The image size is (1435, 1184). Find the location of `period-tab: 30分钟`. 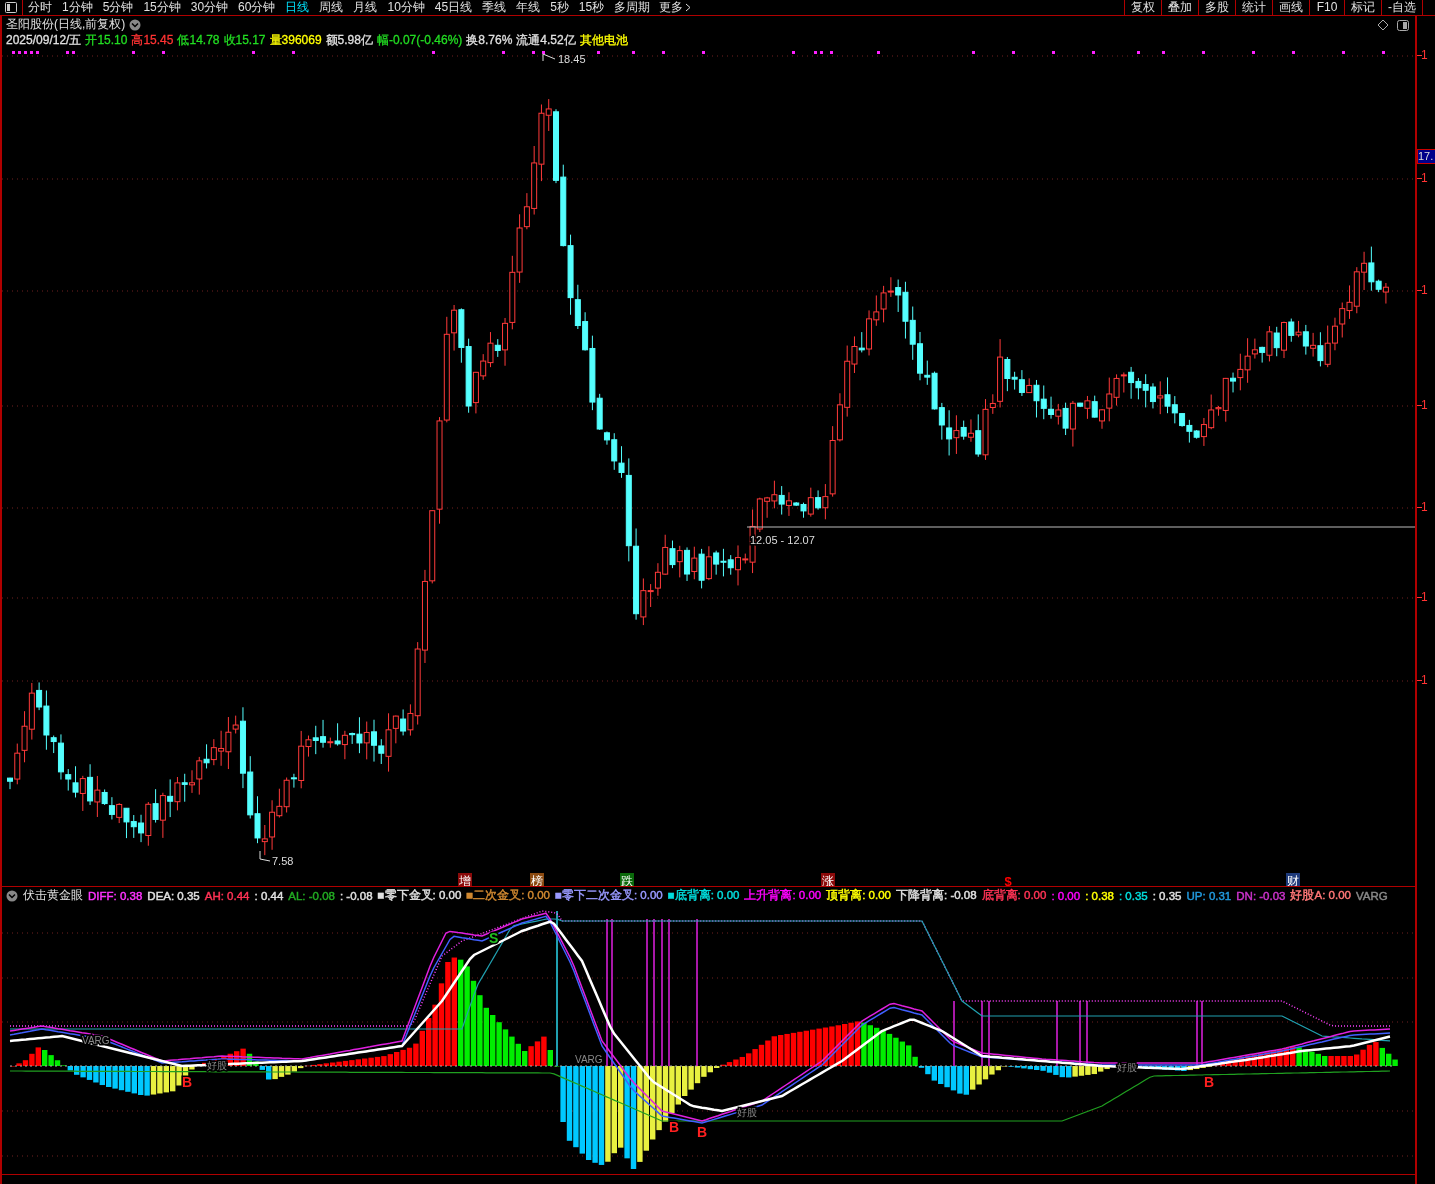

period-tab: 30分钟 is located at coordinates (209, 7).